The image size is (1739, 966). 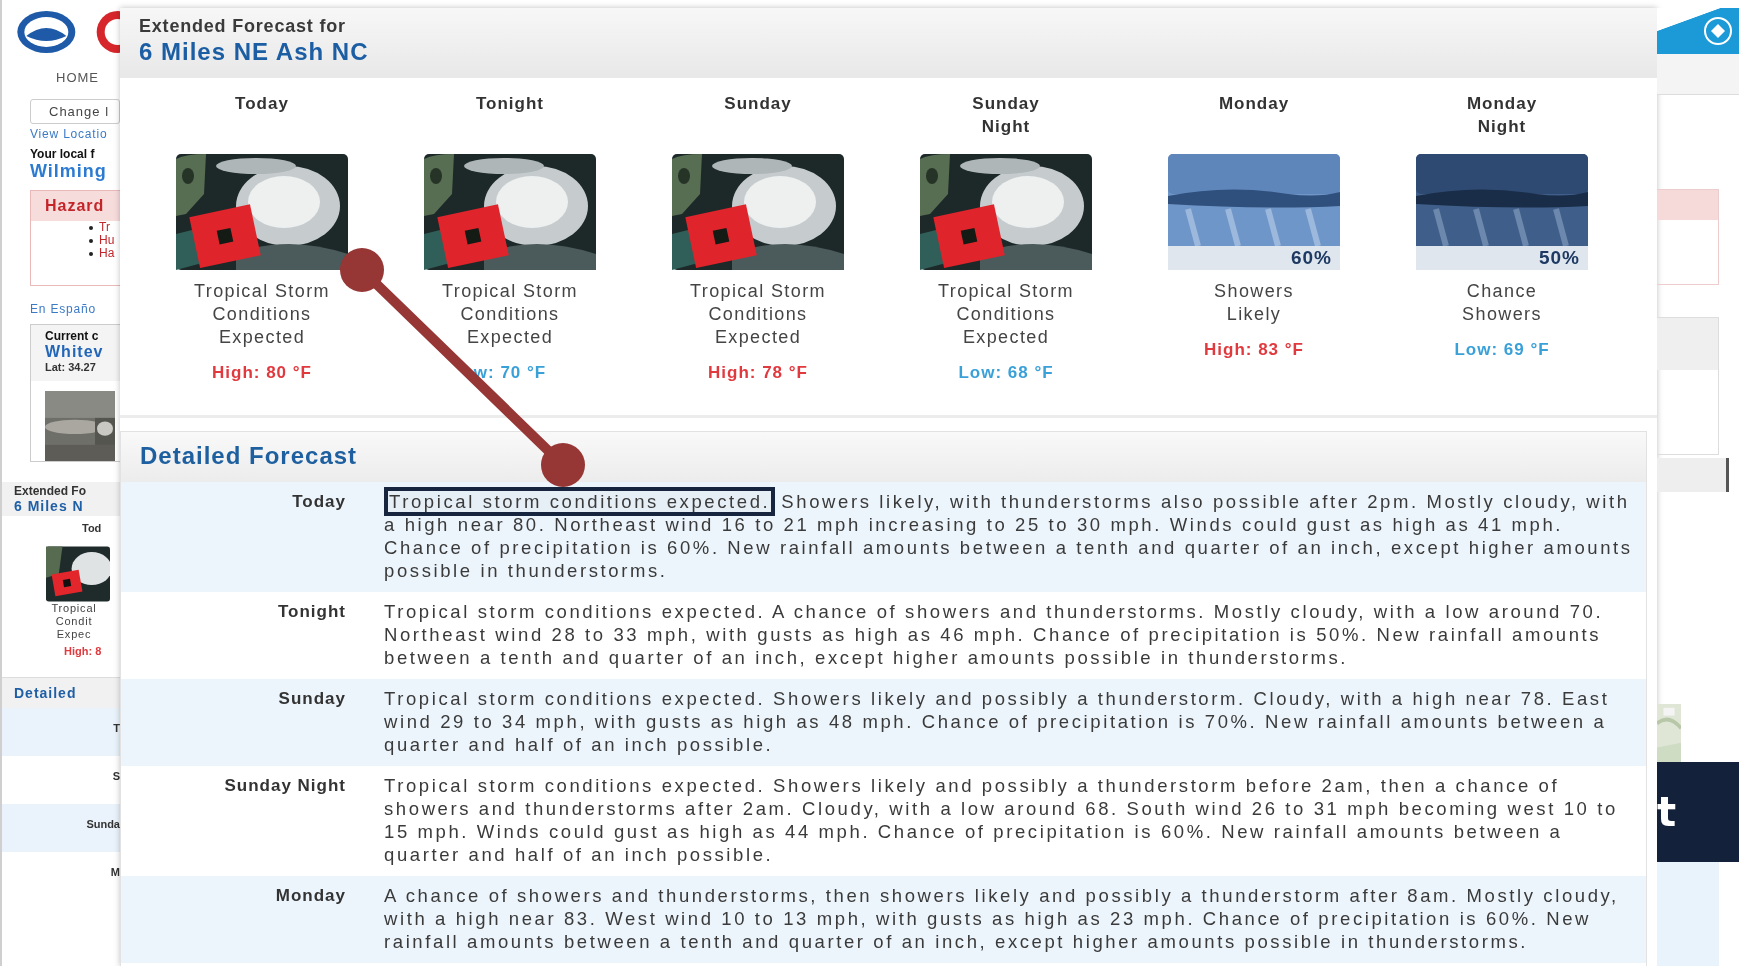 What do you see at coordinates (254, 52) in the screenshot?
I see `forecast-location: 6 Miles NE Ash NC` at bounding box center [254, 52].